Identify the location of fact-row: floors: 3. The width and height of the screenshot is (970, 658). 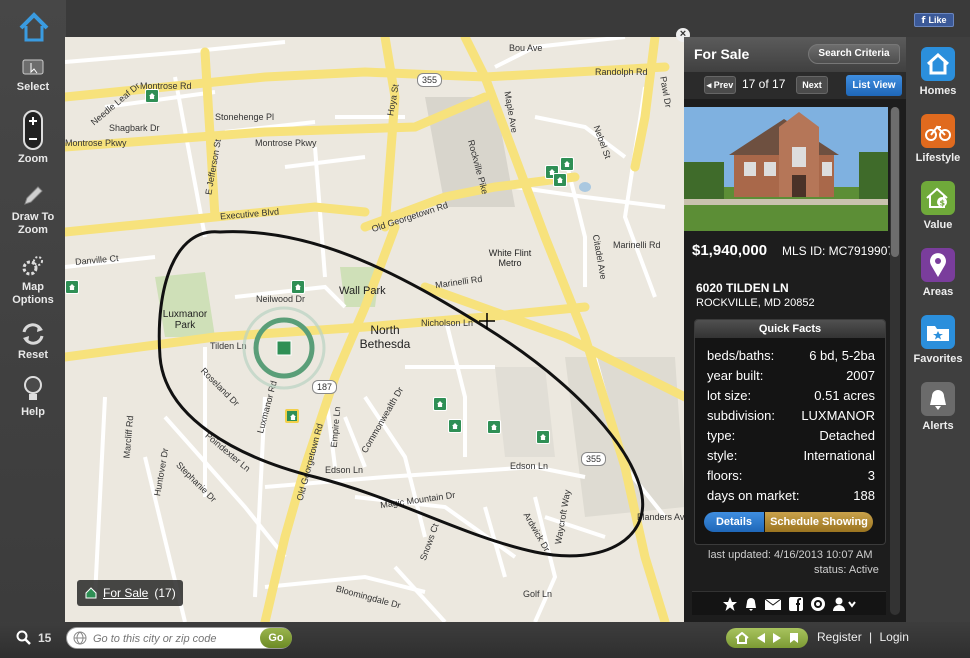
(791, 475).